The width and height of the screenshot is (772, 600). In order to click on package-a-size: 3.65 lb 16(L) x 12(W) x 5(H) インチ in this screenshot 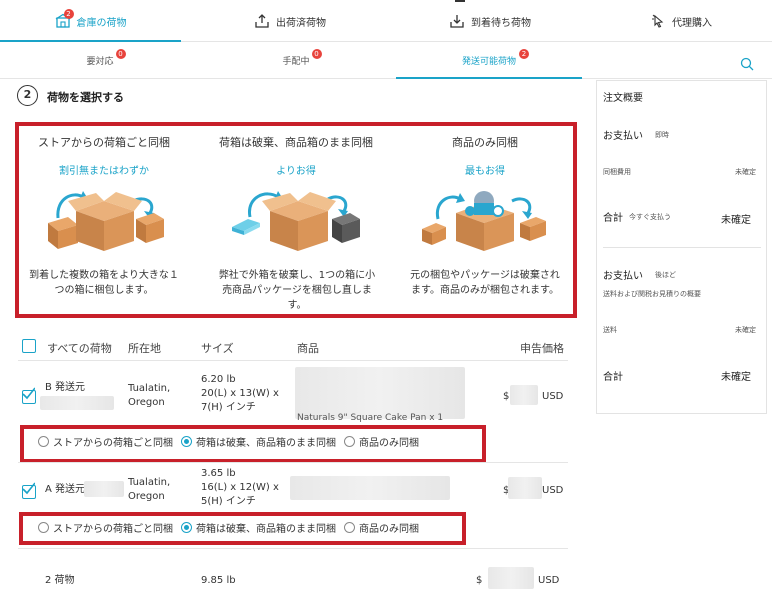, I will do `click(240, 488)`.